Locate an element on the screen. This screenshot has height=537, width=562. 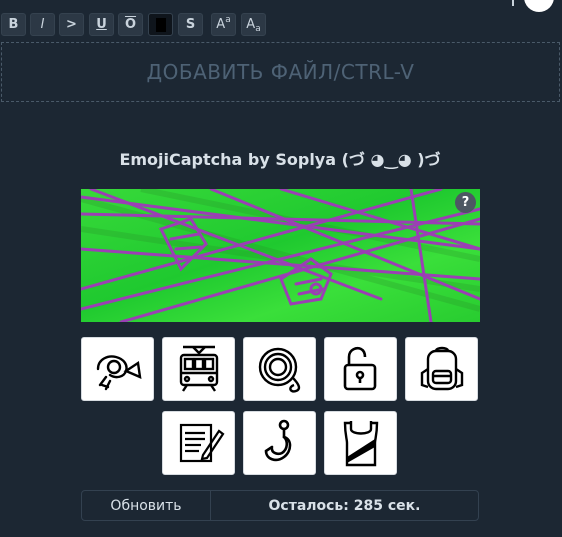
memo-icon is located at coordinates (201, 443).